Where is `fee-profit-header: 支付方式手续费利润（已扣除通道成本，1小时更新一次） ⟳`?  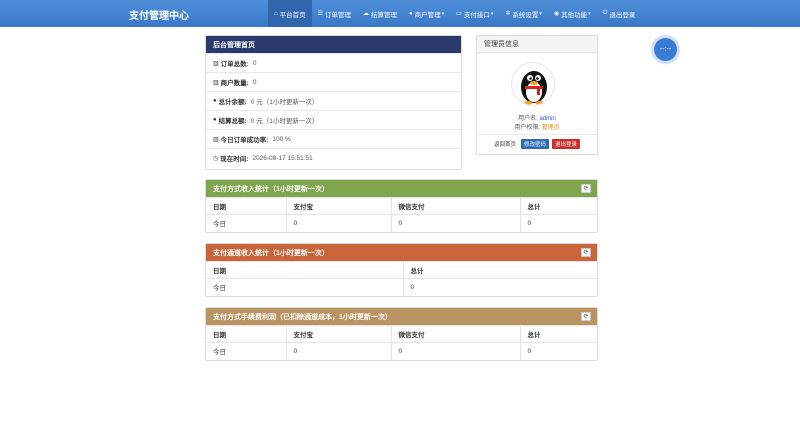
fee-profit-header: 支付方式手续费利润（已扣除通道成本，1小时更新一次） ⟳ is located at coordinates (401, 316).